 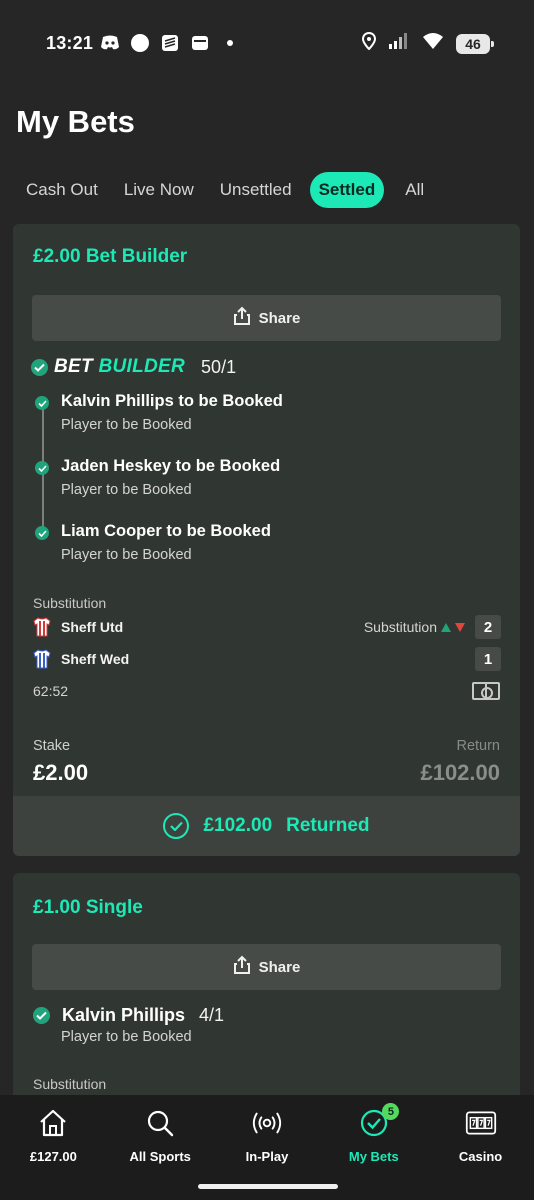 What do you see at coordinates (268, 1186) in the screenshot?
I see `home-indicator` at bounding box center [268, 1186].